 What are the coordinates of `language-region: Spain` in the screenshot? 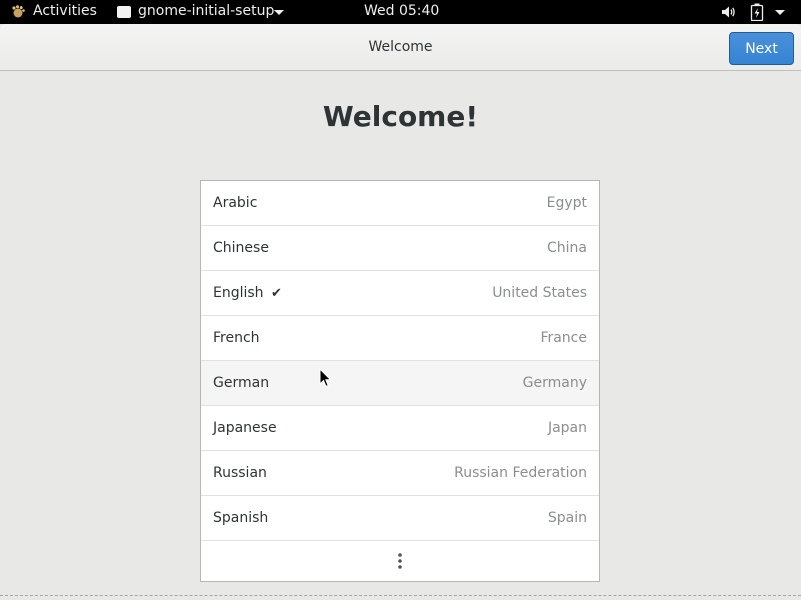 It's located at (567, 518).